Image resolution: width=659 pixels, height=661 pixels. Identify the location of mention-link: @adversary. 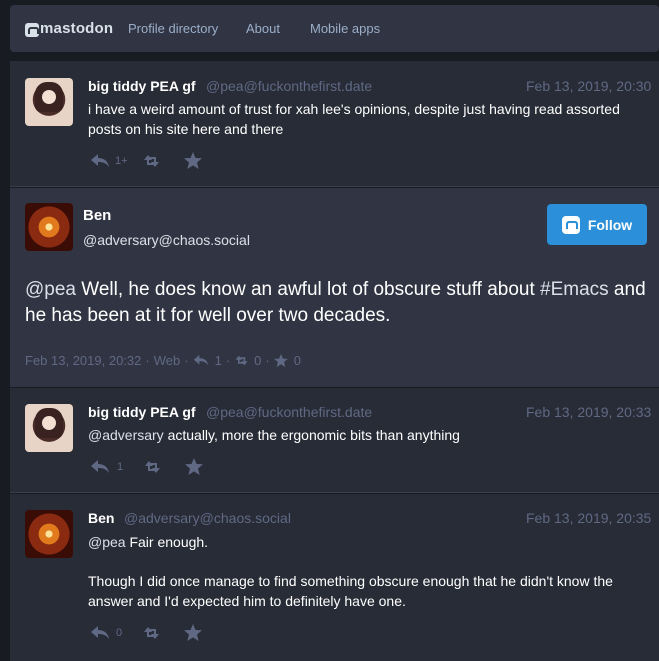
(126, 435).